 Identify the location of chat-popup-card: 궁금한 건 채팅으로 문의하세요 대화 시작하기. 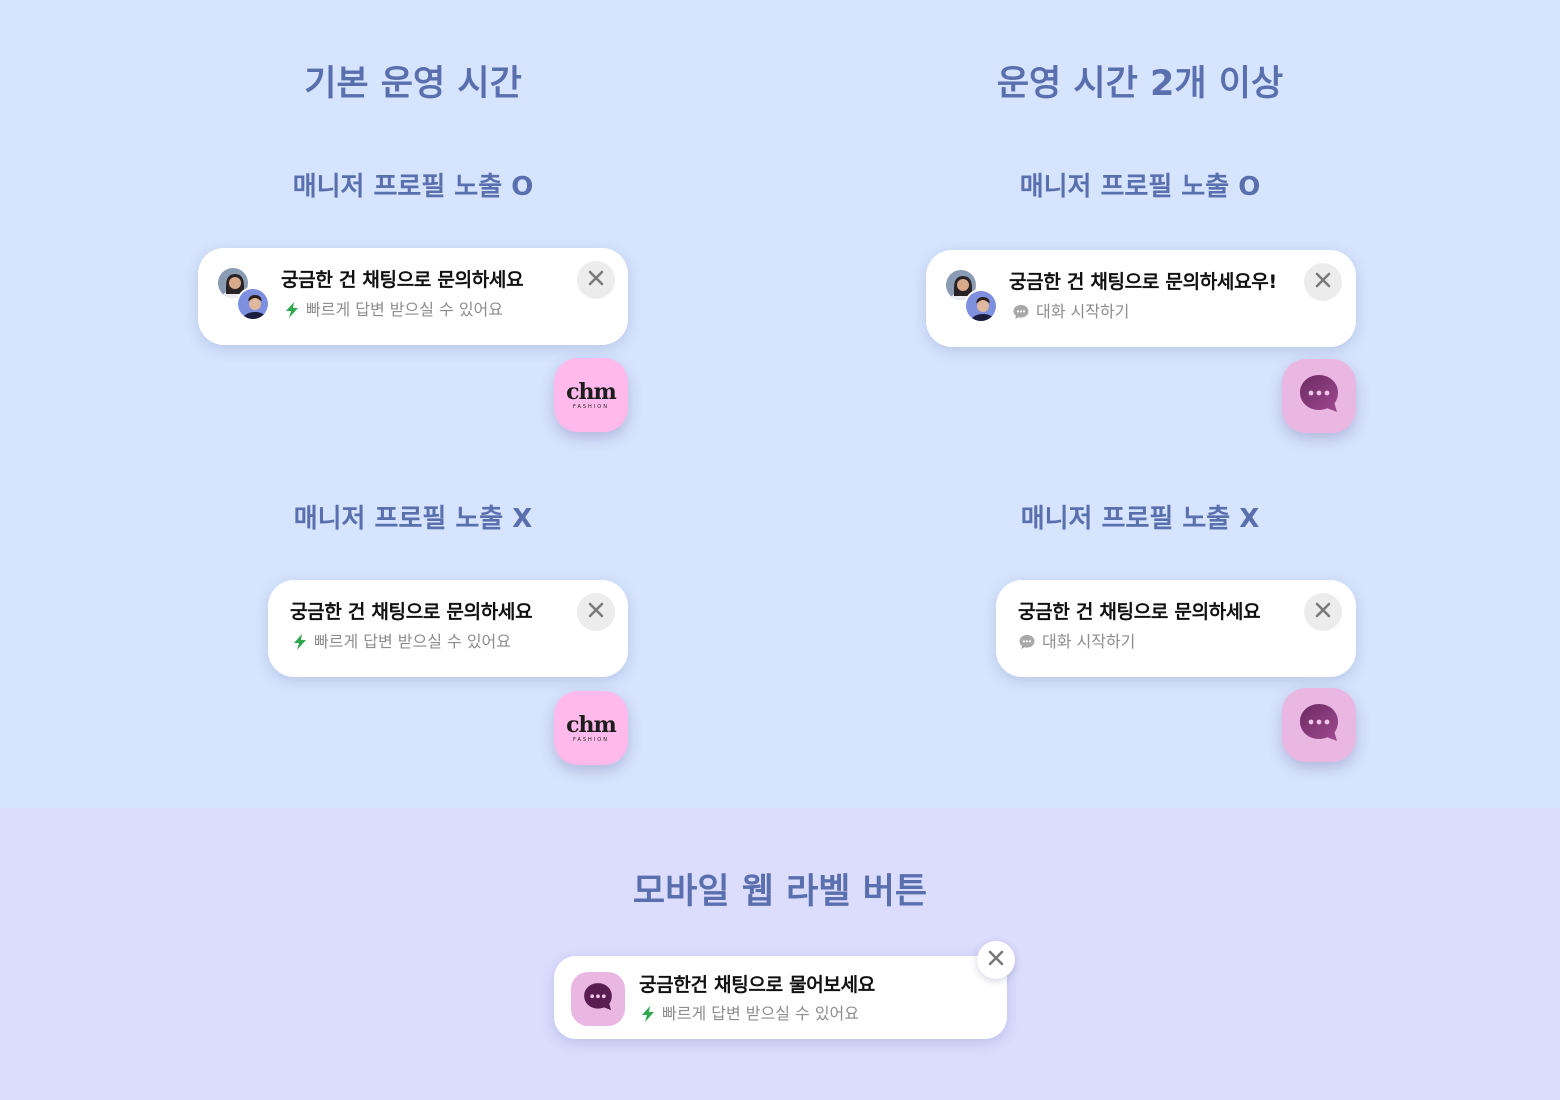
(1176, 628).